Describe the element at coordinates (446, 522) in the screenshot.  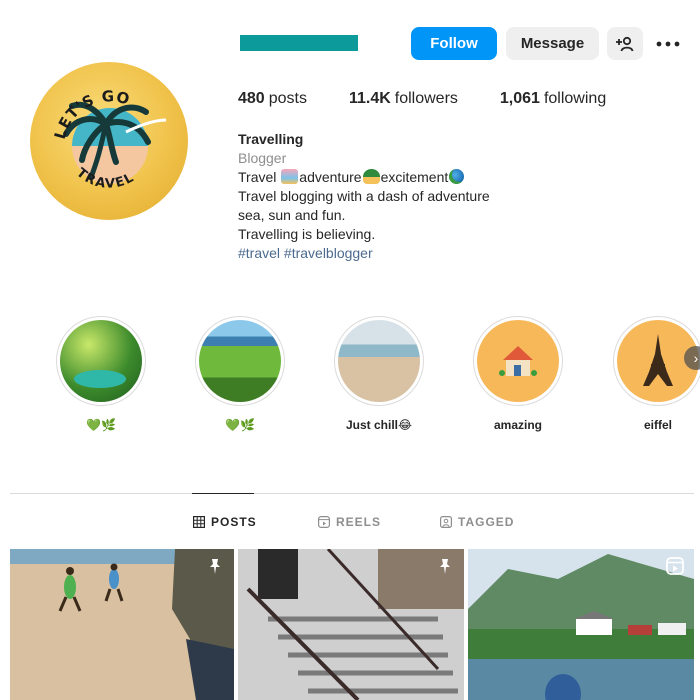
I see `tagged-icon` at that location.